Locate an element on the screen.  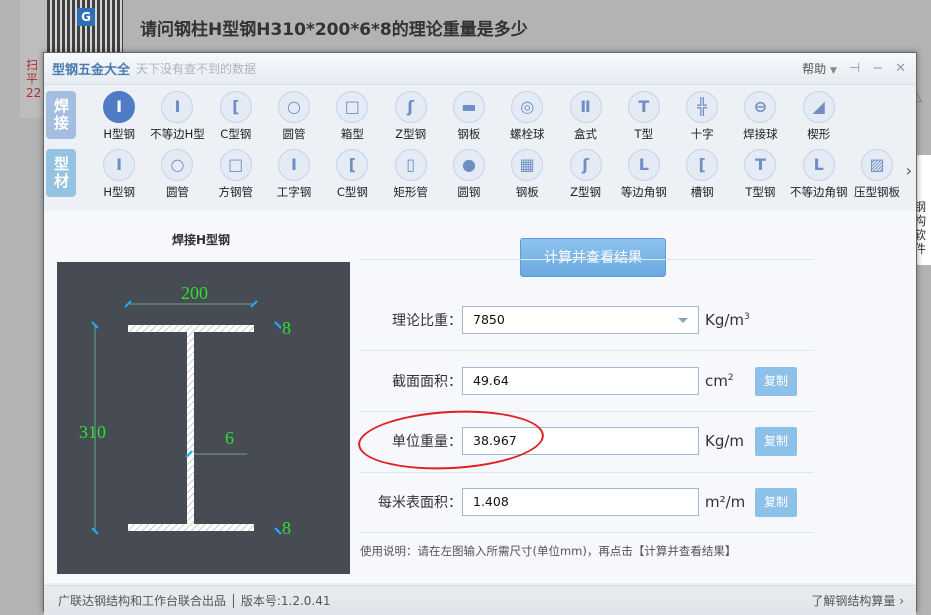
shape-label: 螺栓球 is located at coordinates (527, 134).